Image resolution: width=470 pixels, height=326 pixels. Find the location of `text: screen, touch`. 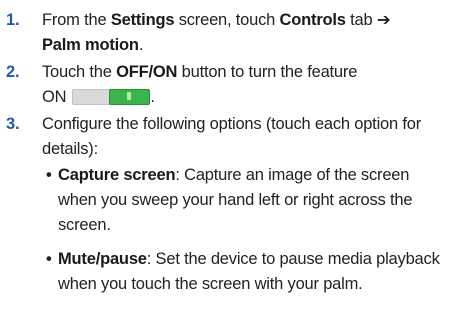

text: screen, touch is located at coordinates (227, 20).